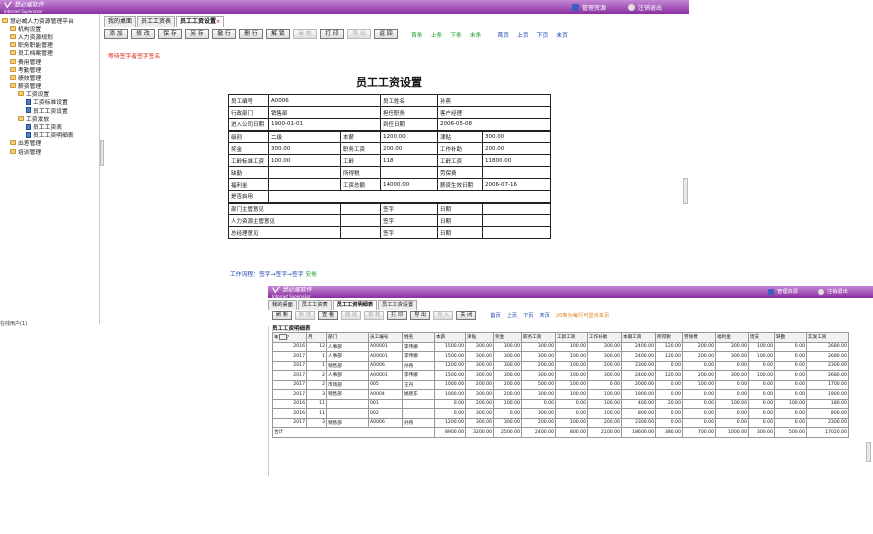 The height and width of the screenshot is (534, 873). I want to click on detail-toolbar-button: 刷 新, so click(282, 315).